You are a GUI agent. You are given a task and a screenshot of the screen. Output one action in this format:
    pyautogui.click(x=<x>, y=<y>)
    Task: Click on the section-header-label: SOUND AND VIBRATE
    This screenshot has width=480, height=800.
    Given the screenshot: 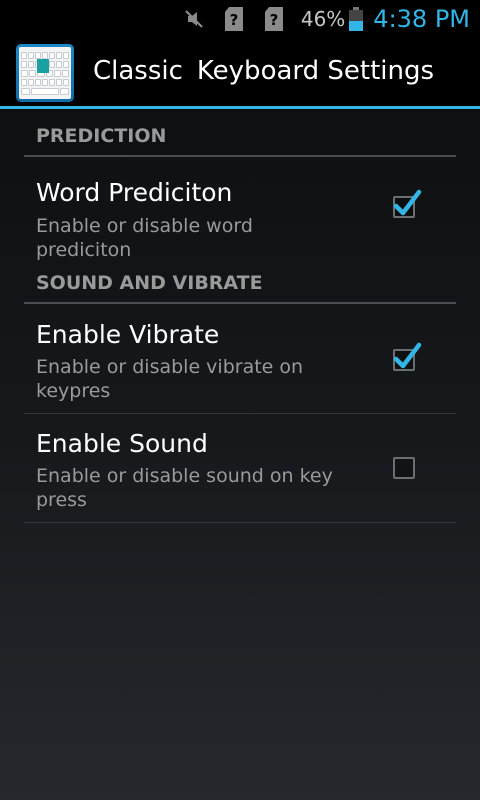 What is the action you would take?
    pyautogui.click(x=149, y=283)
    